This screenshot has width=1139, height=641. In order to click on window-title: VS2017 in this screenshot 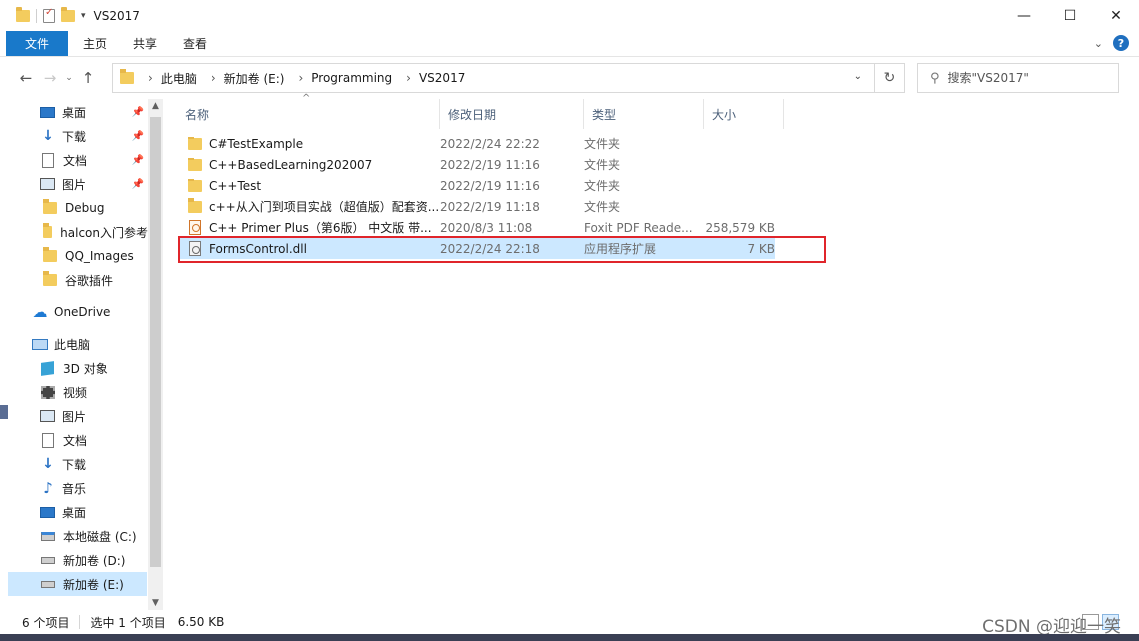, I will do `click(116, 15)`.